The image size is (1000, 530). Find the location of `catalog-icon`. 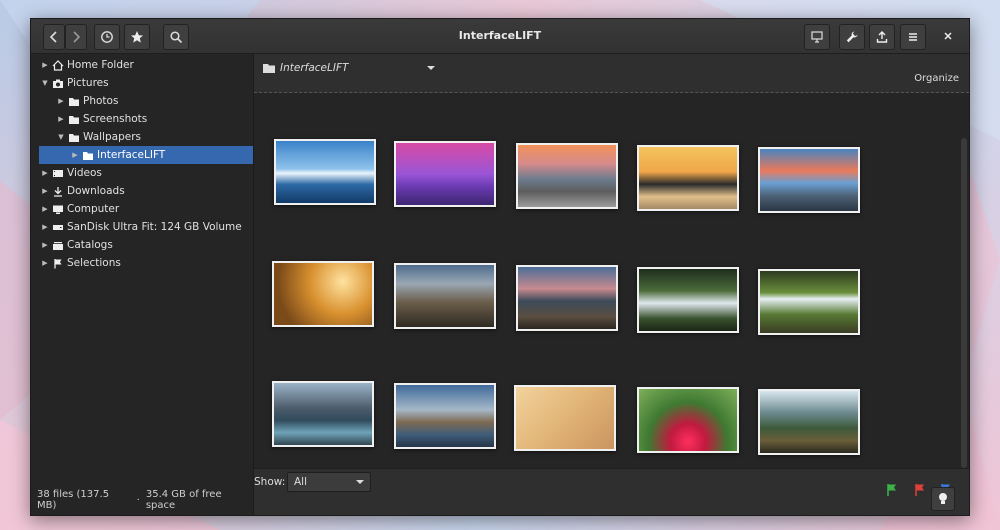

catalog-icon is located at coordinates (58, 245).